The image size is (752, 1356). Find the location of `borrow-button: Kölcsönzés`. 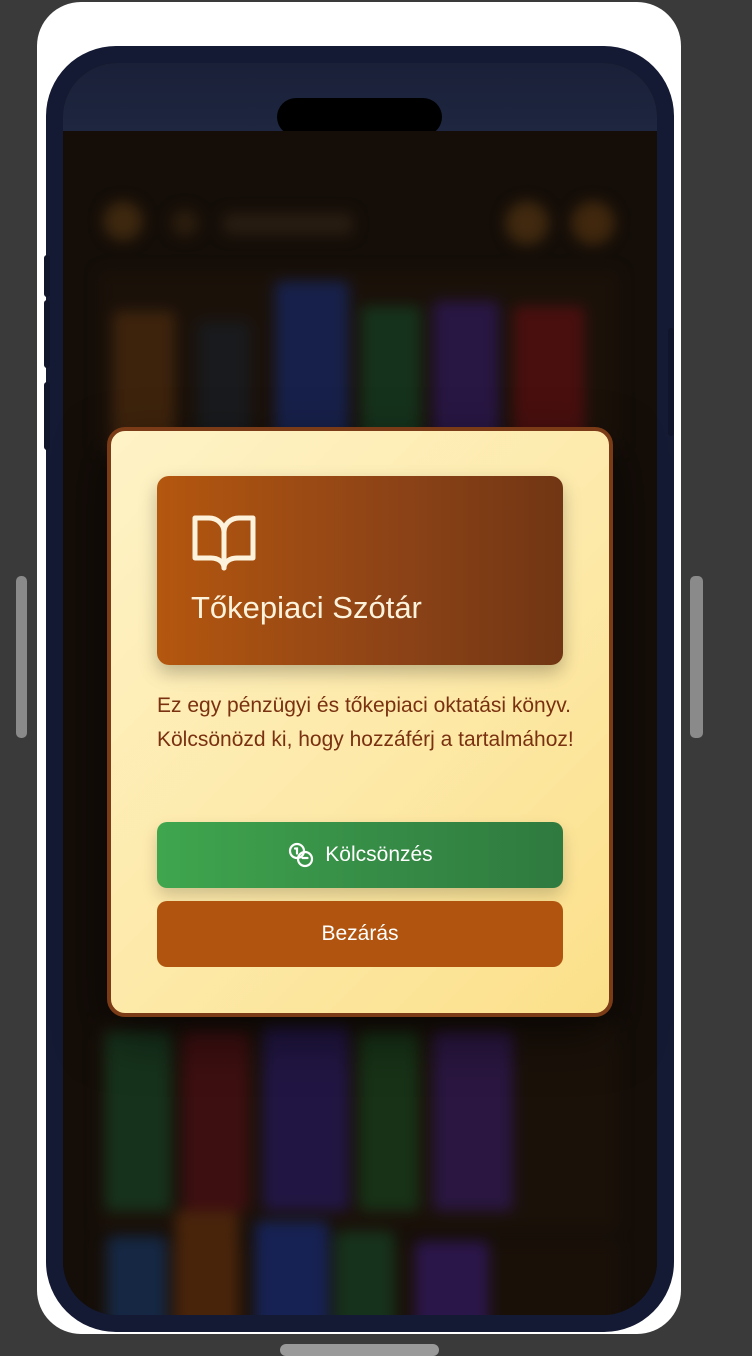

borrow-button: Kölcsönzés is located at coordinates (360, 855).